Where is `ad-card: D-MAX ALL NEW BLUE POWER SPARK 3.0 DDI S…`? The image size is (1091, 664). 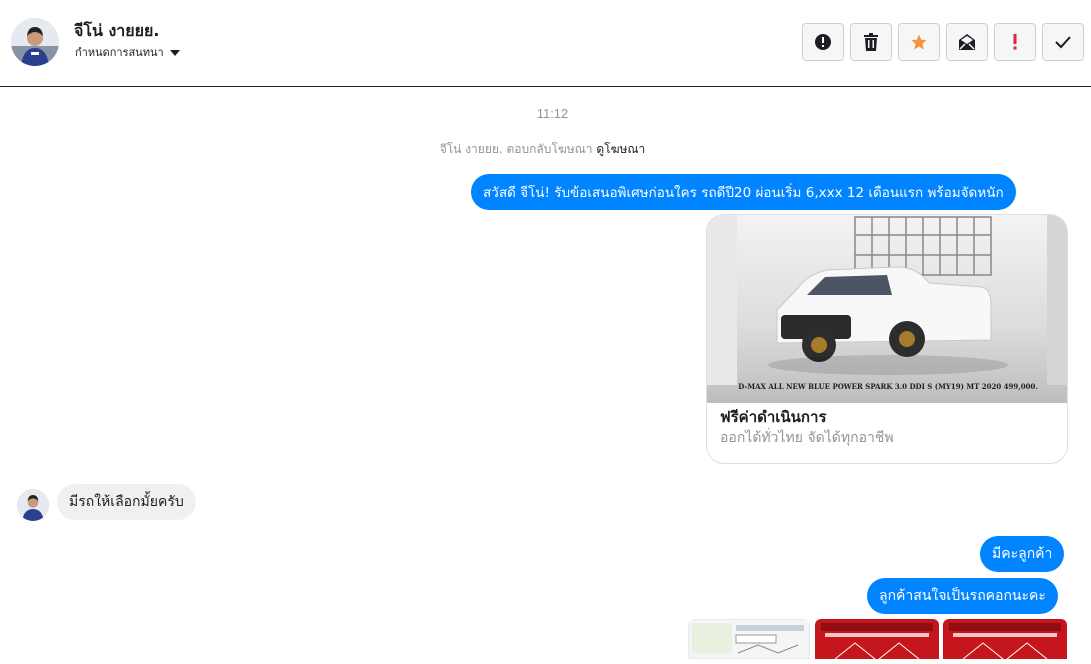 ad-card: D-MAX ALL NEW BLUE POWER SPARK 3.0 DDI S… is located at coordinates (887, 339).